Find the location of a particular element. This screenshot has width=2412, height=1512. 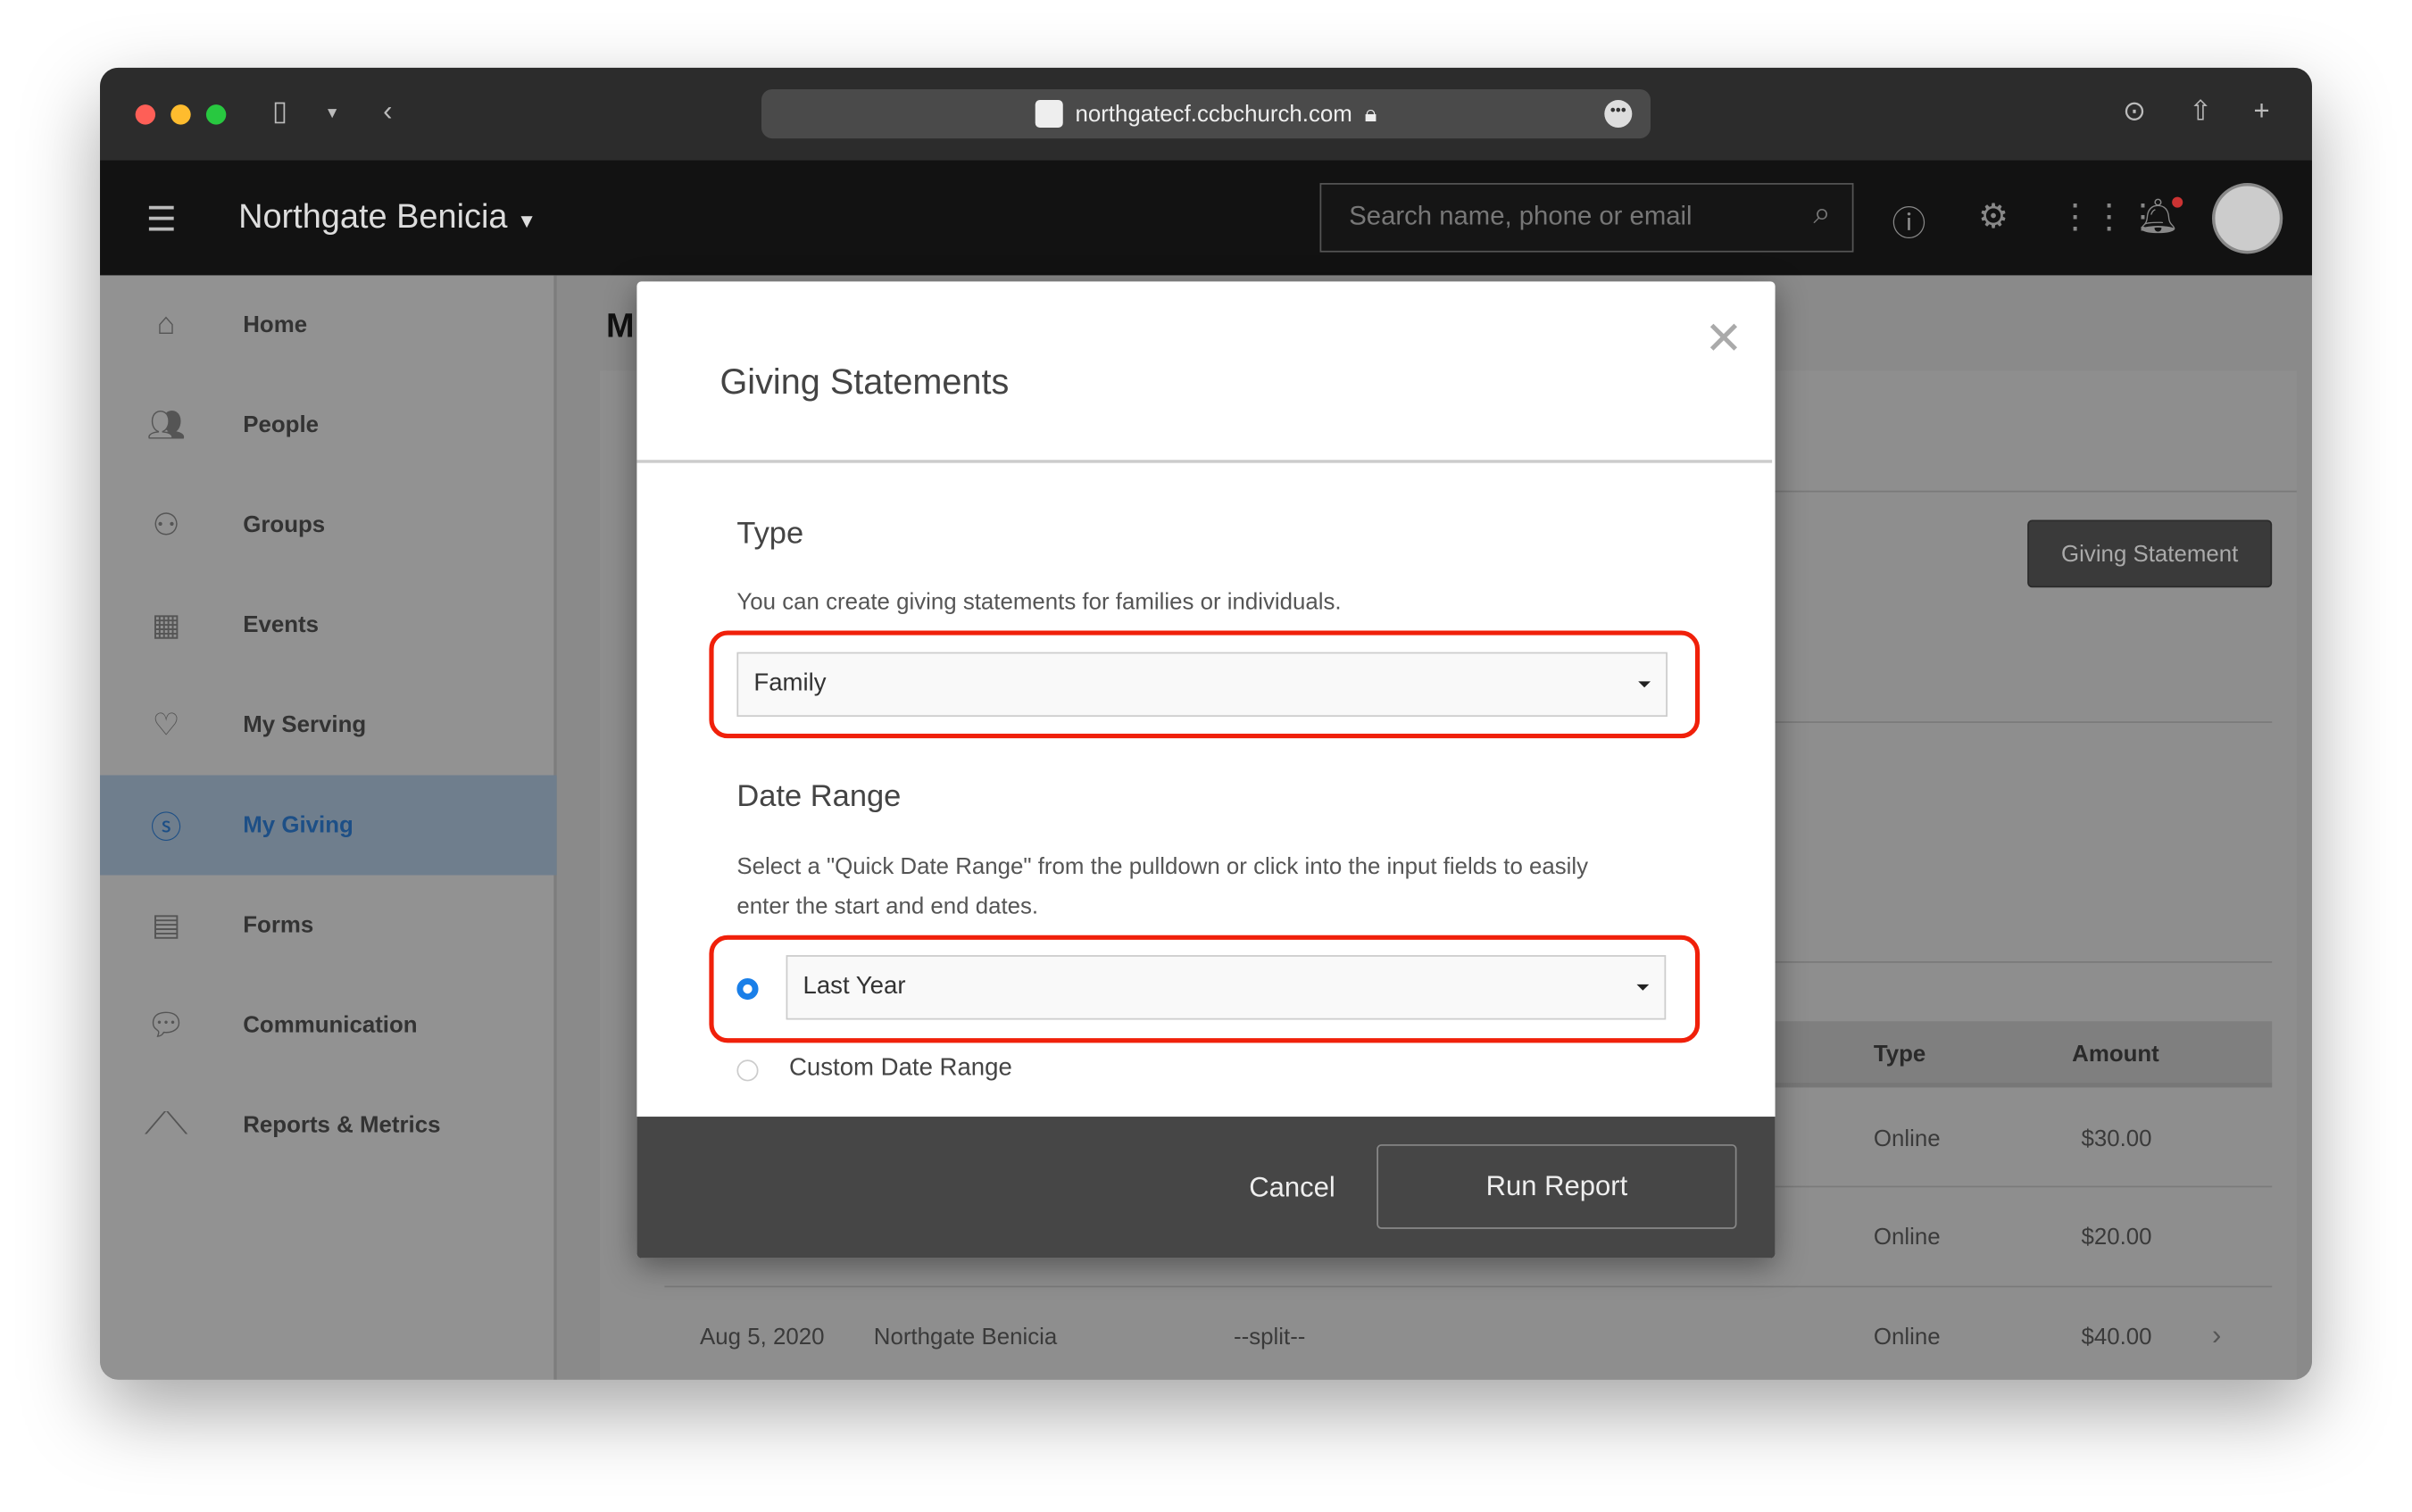

search-placeholder: Search name, phone or email is located at coordinates (1521, 216).